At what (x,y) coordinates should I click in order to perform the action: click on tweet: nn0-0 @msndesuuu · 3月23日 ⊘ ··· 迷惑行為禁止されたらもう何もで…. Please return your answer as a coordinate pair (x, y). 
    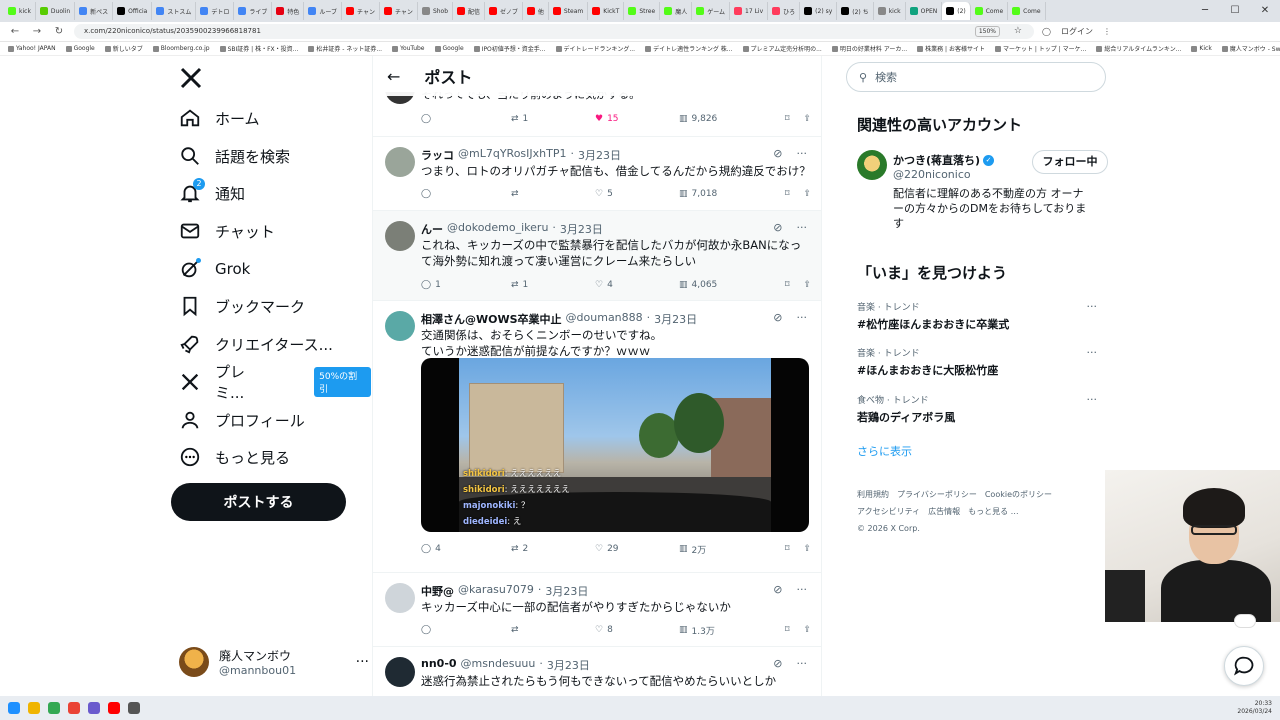
    Looking at the image, I should click on (597, 671).